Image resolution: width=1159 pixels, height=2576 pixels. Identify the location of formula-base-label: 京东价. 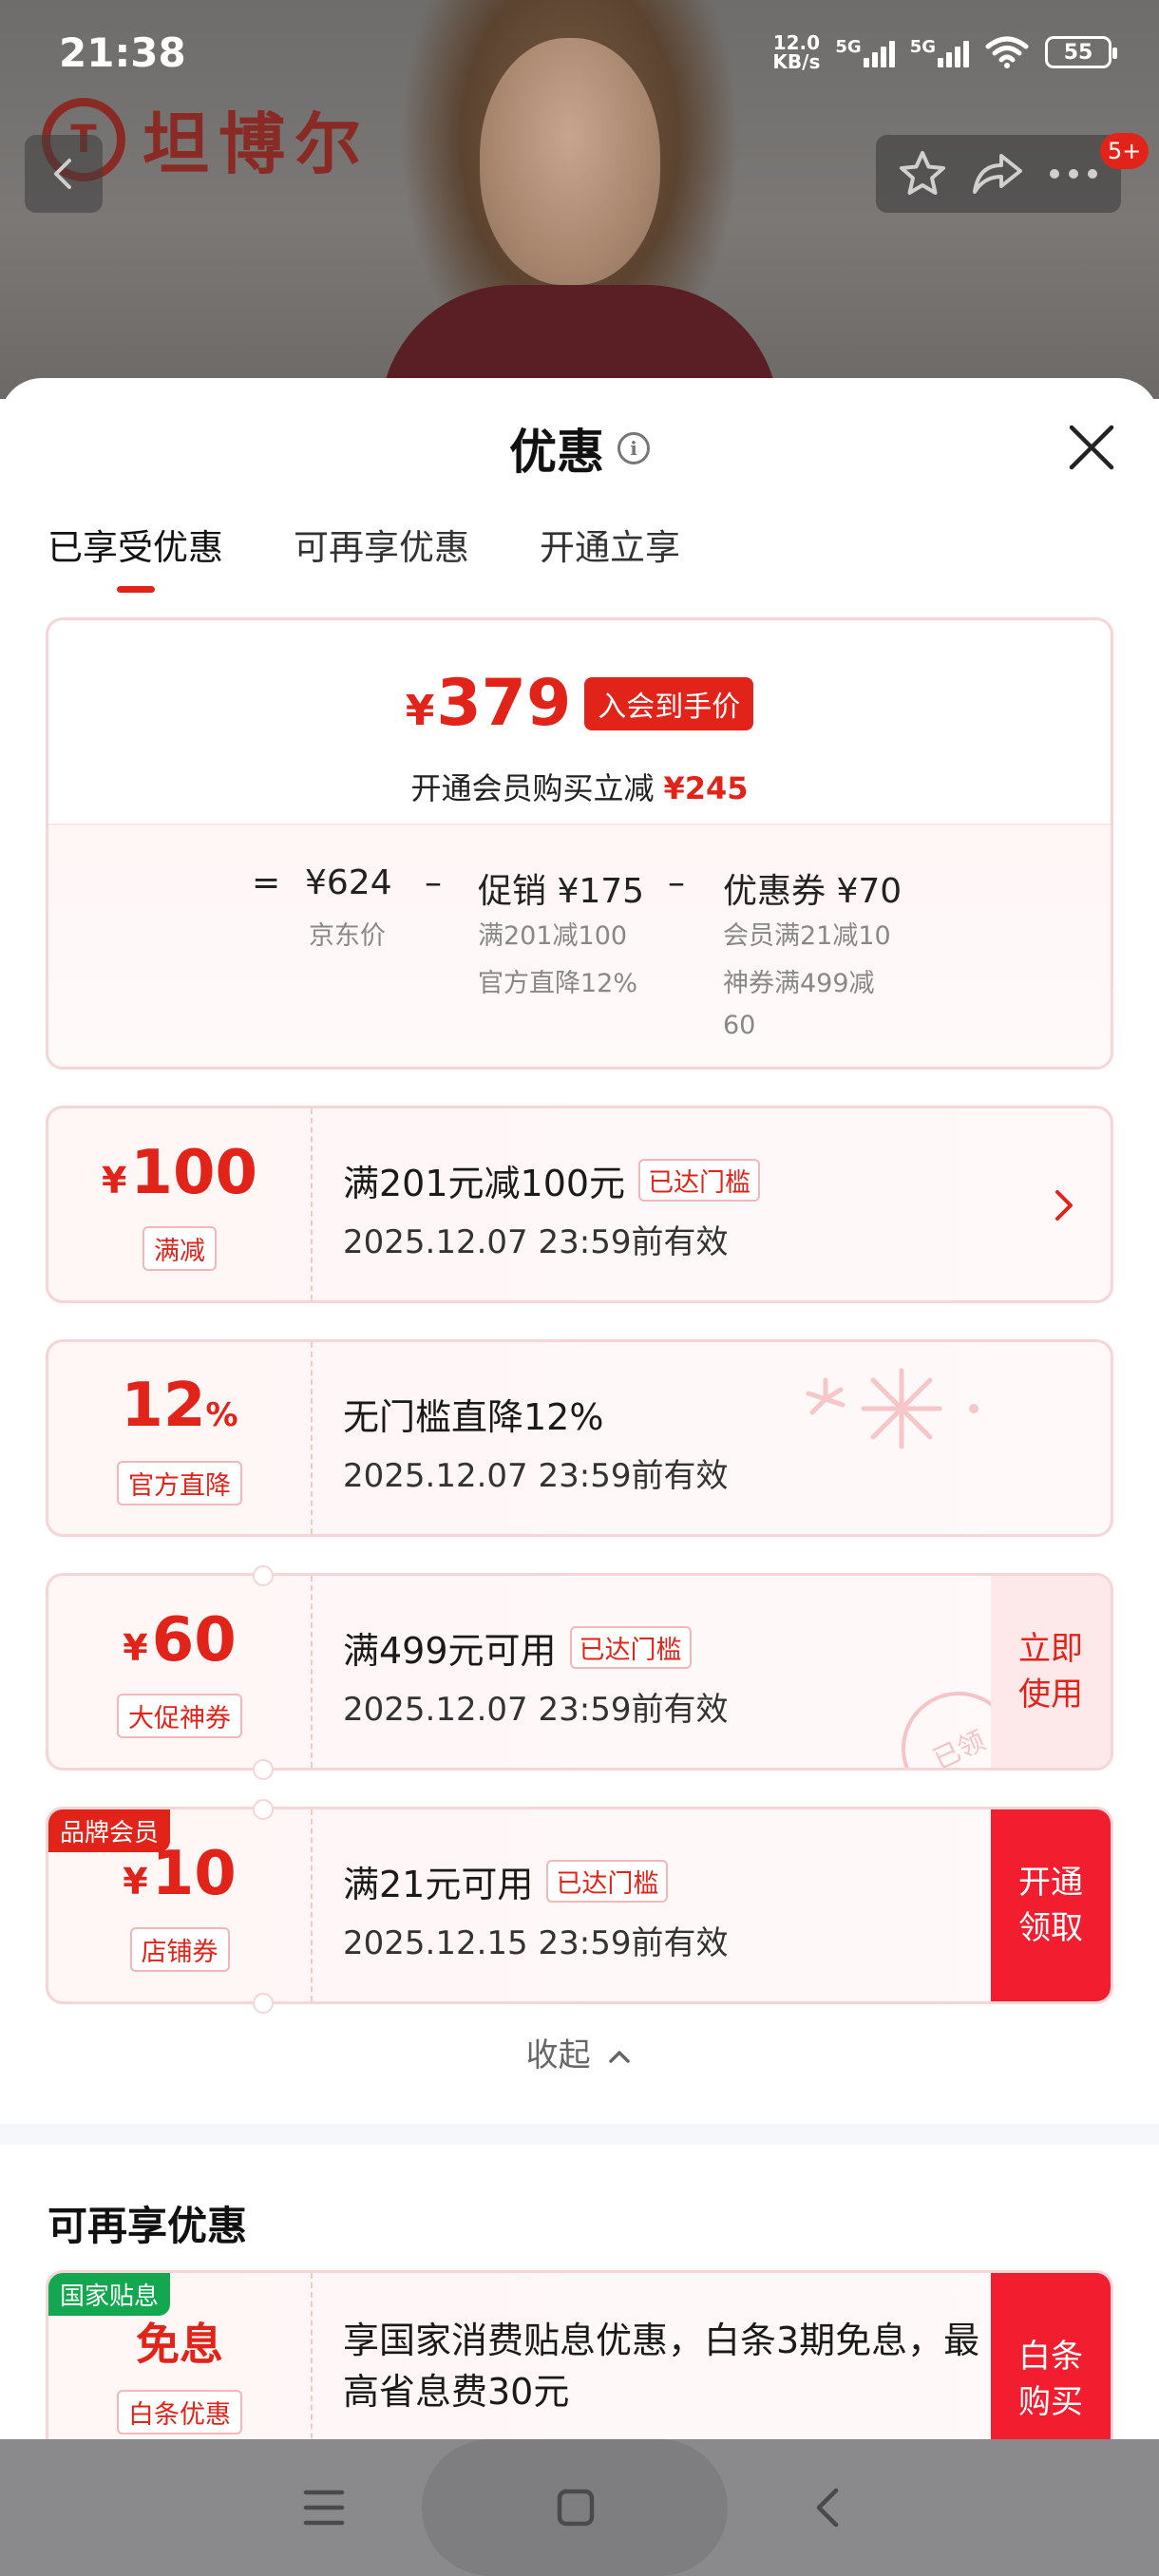
(347, 936).